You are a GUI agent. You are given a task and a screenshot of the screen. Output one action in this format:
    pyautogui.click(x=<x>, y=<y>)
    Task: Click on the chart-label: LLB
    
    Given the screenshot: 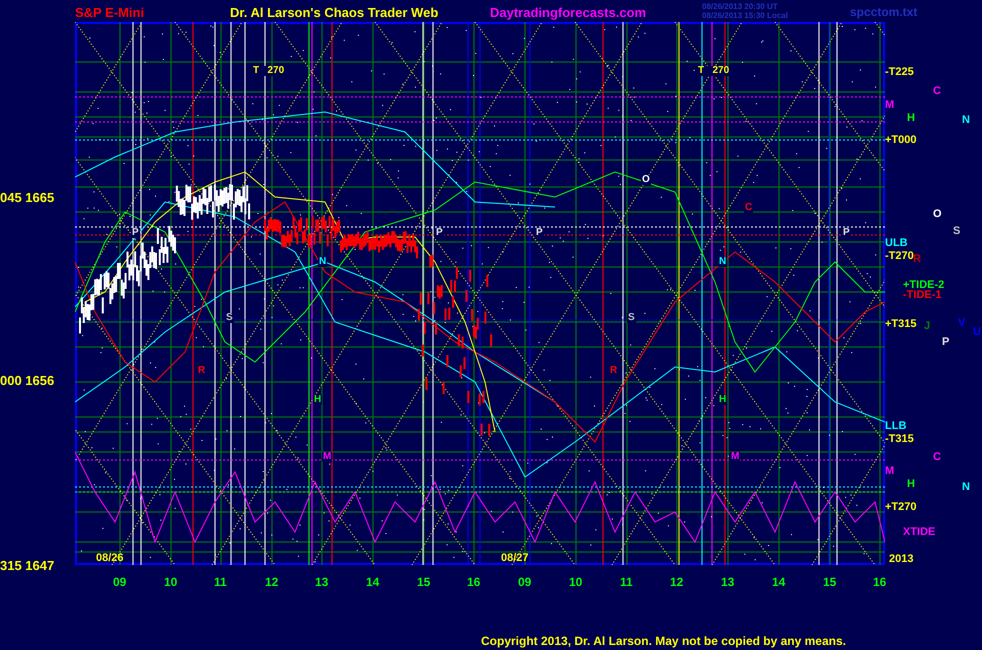 What is the action you would take?
    pyautogui.click(x=895, y=426)
    